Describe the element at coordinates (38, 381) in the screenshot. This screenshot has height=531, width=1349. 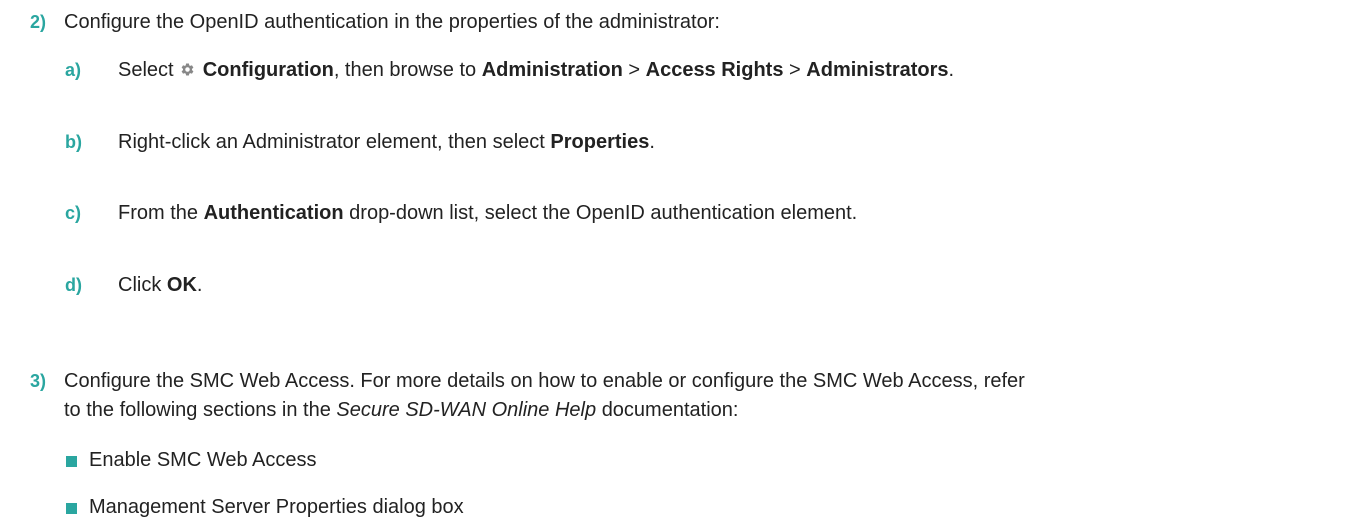
I see `step-number: 3)` at that location.